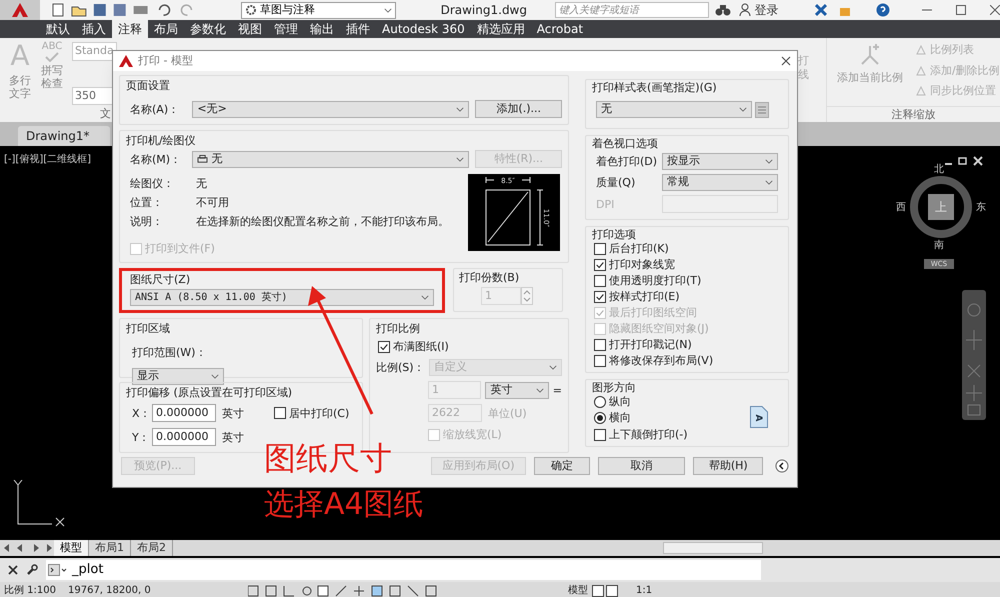 Image resolution: width=1000 pixels, height=597 pixels. I want to click on ribbon-tab: 输出, so click(322, 29).